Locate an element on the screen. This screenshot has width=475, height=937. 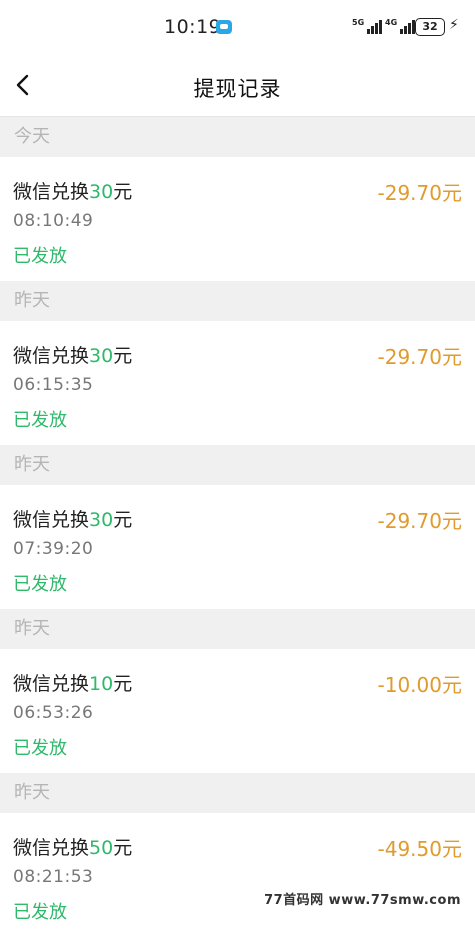
list-item: 微信兑换30元 -29.70元 06:15:35 已发放 is located at coordinates (237, 383).